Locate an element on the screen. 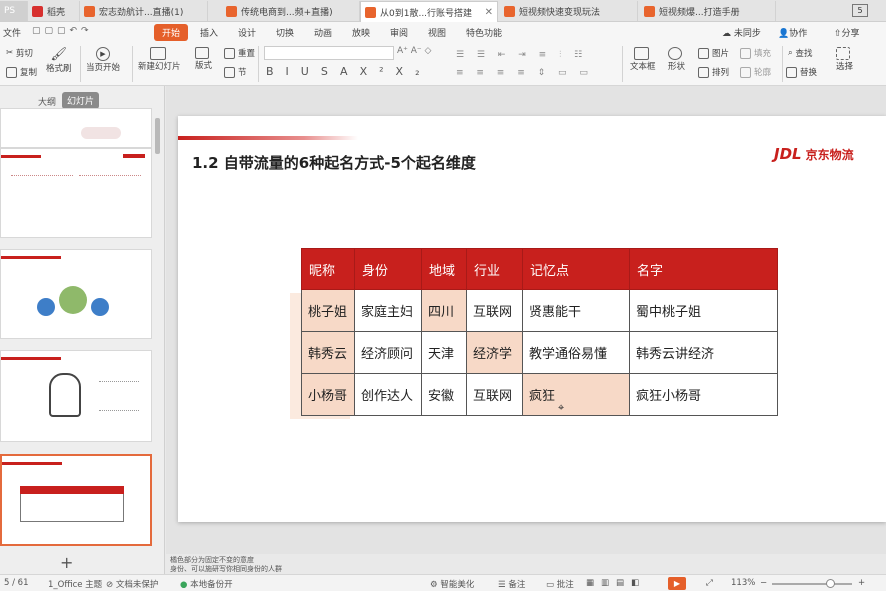 The width and height of the screenshot is (886, 591). section-button: 节 is located at coordinates (235, 72).